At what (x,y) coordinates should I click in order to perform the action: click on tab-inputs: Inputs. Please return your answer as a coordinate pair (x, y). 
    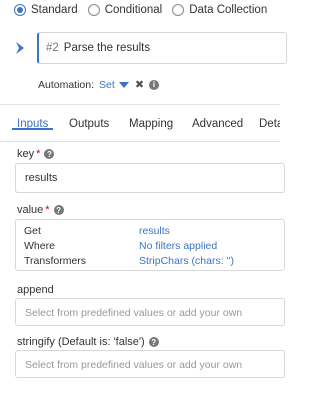
    Looking at the image, I should click on (32, 121).